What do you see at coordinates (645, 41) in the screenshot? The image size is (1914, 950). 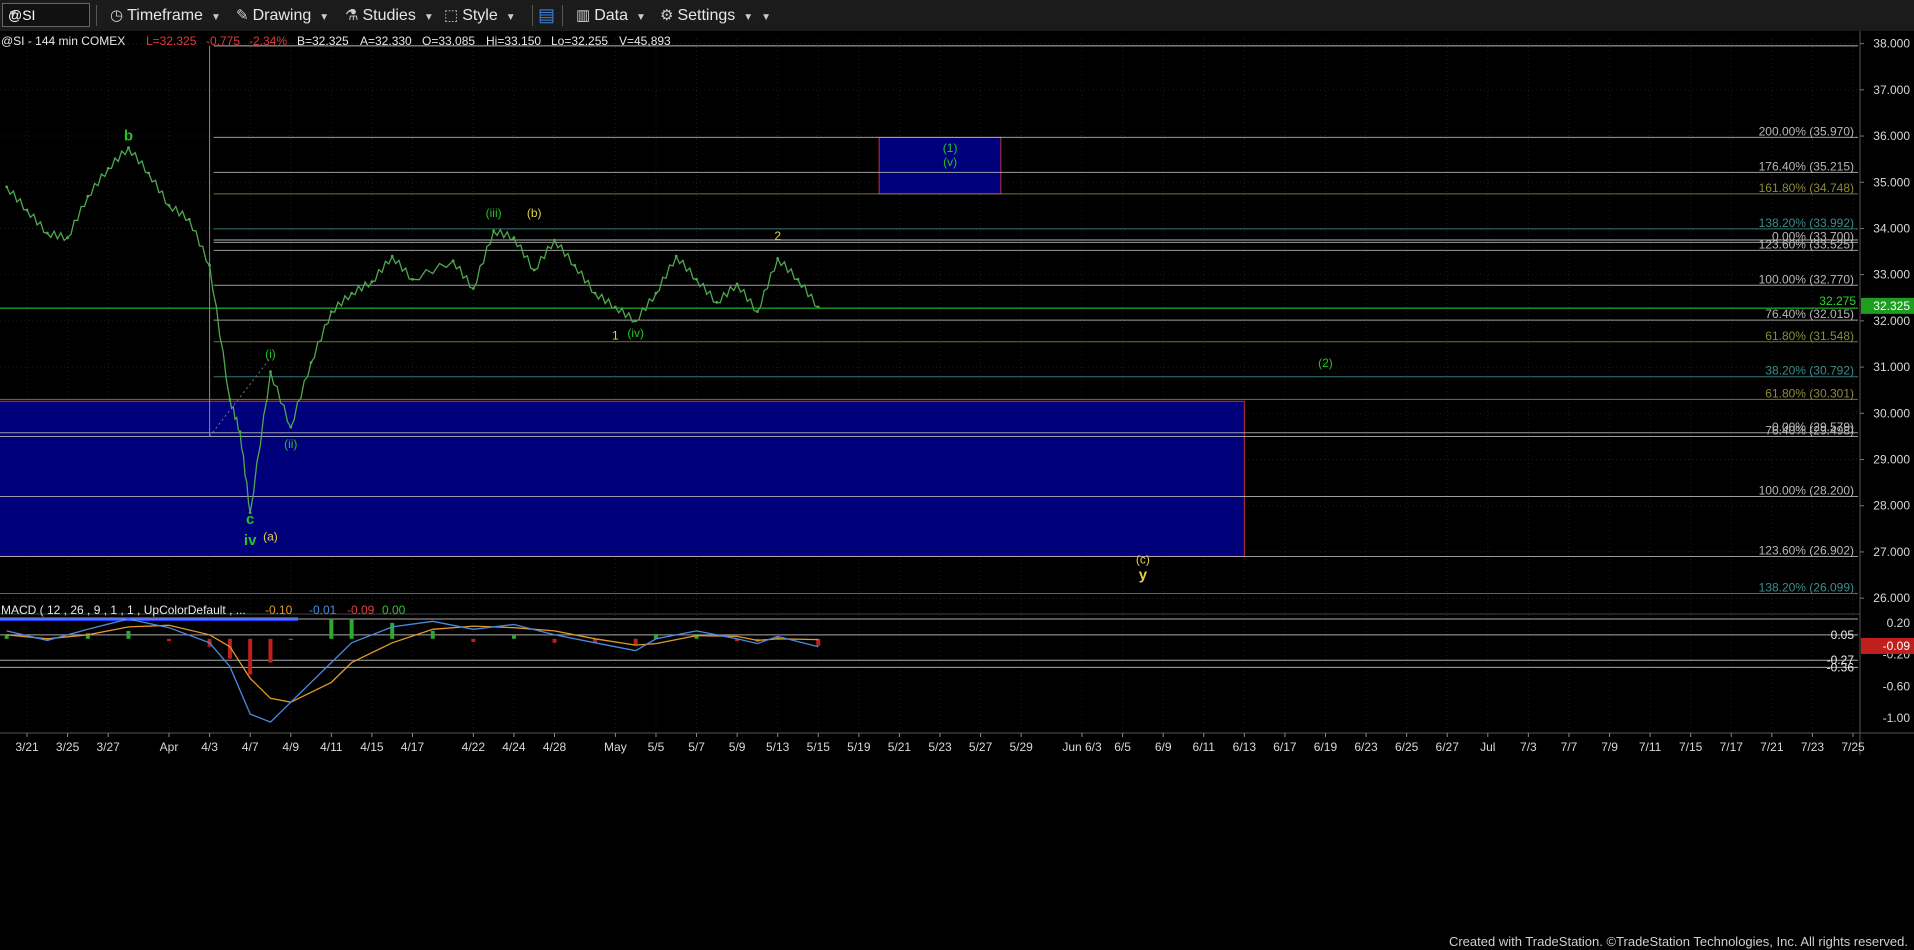 I see `volume: V=45,893` at bounding box center [645, 41].